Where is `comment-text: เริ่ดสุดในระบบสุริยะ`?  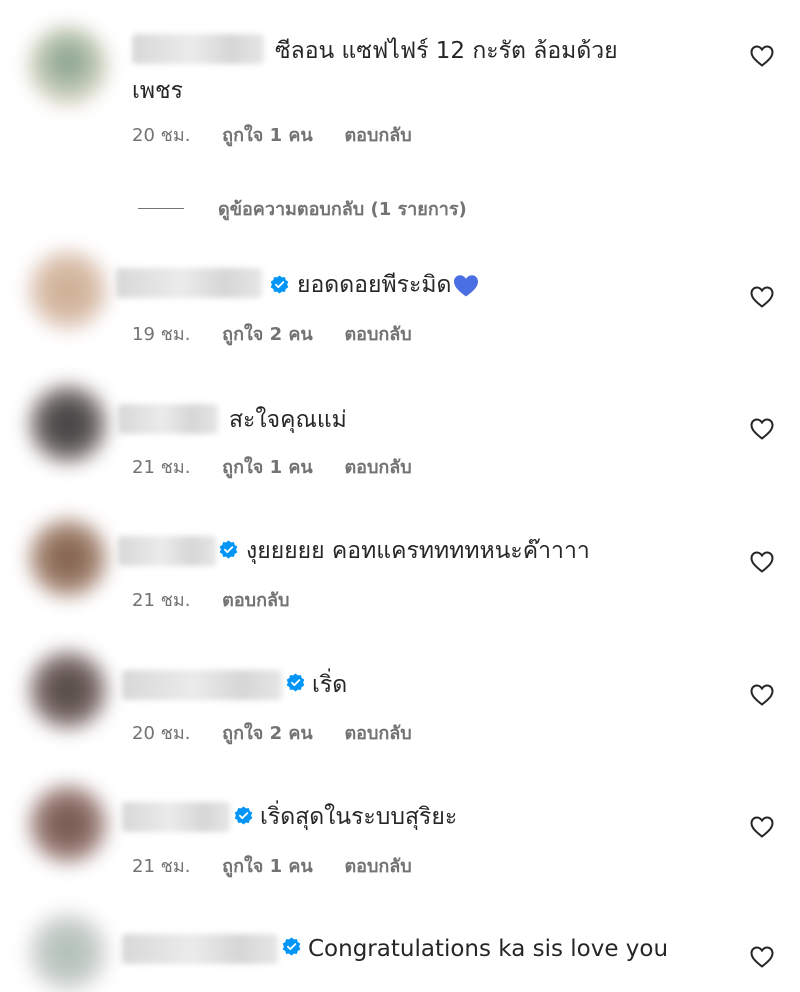 comment-text: เริ่ดสุดในระบบสุริยะ is located at coordinates (359, 817).